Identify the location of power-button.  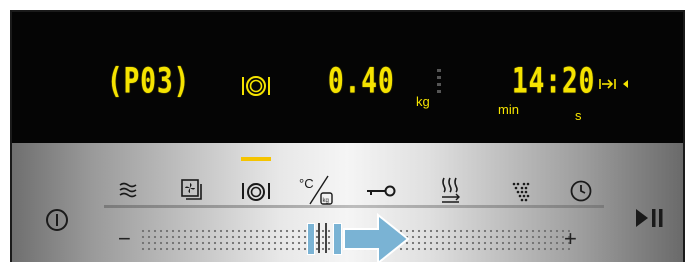
(57, 220).